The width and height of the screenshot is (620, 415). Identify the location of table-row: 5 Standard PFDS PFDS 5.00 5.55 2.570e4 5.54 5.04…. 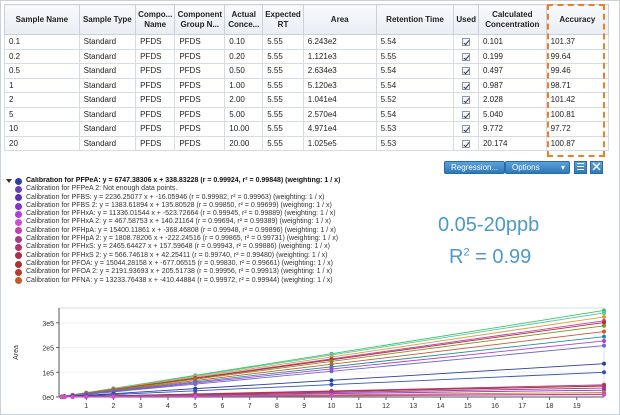
(307, 114).